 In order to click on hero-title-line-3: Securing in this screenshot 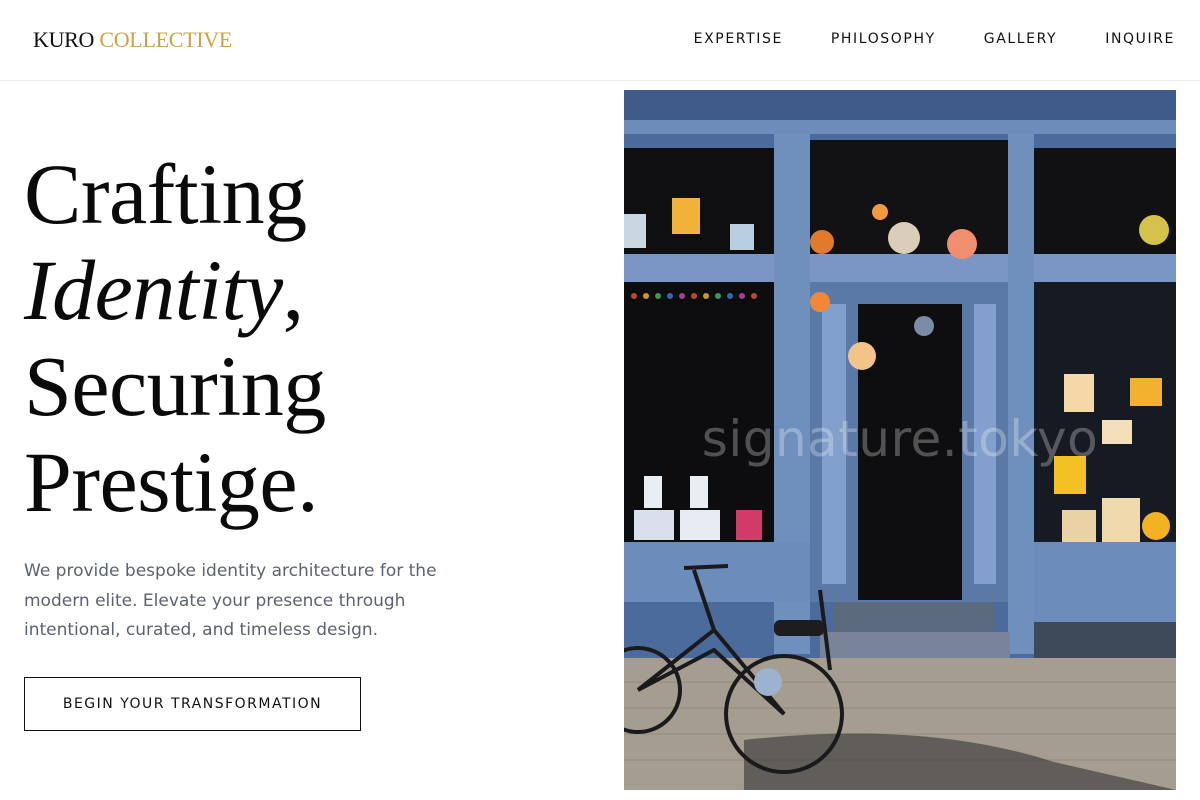, I will do `click(175, 386)`.